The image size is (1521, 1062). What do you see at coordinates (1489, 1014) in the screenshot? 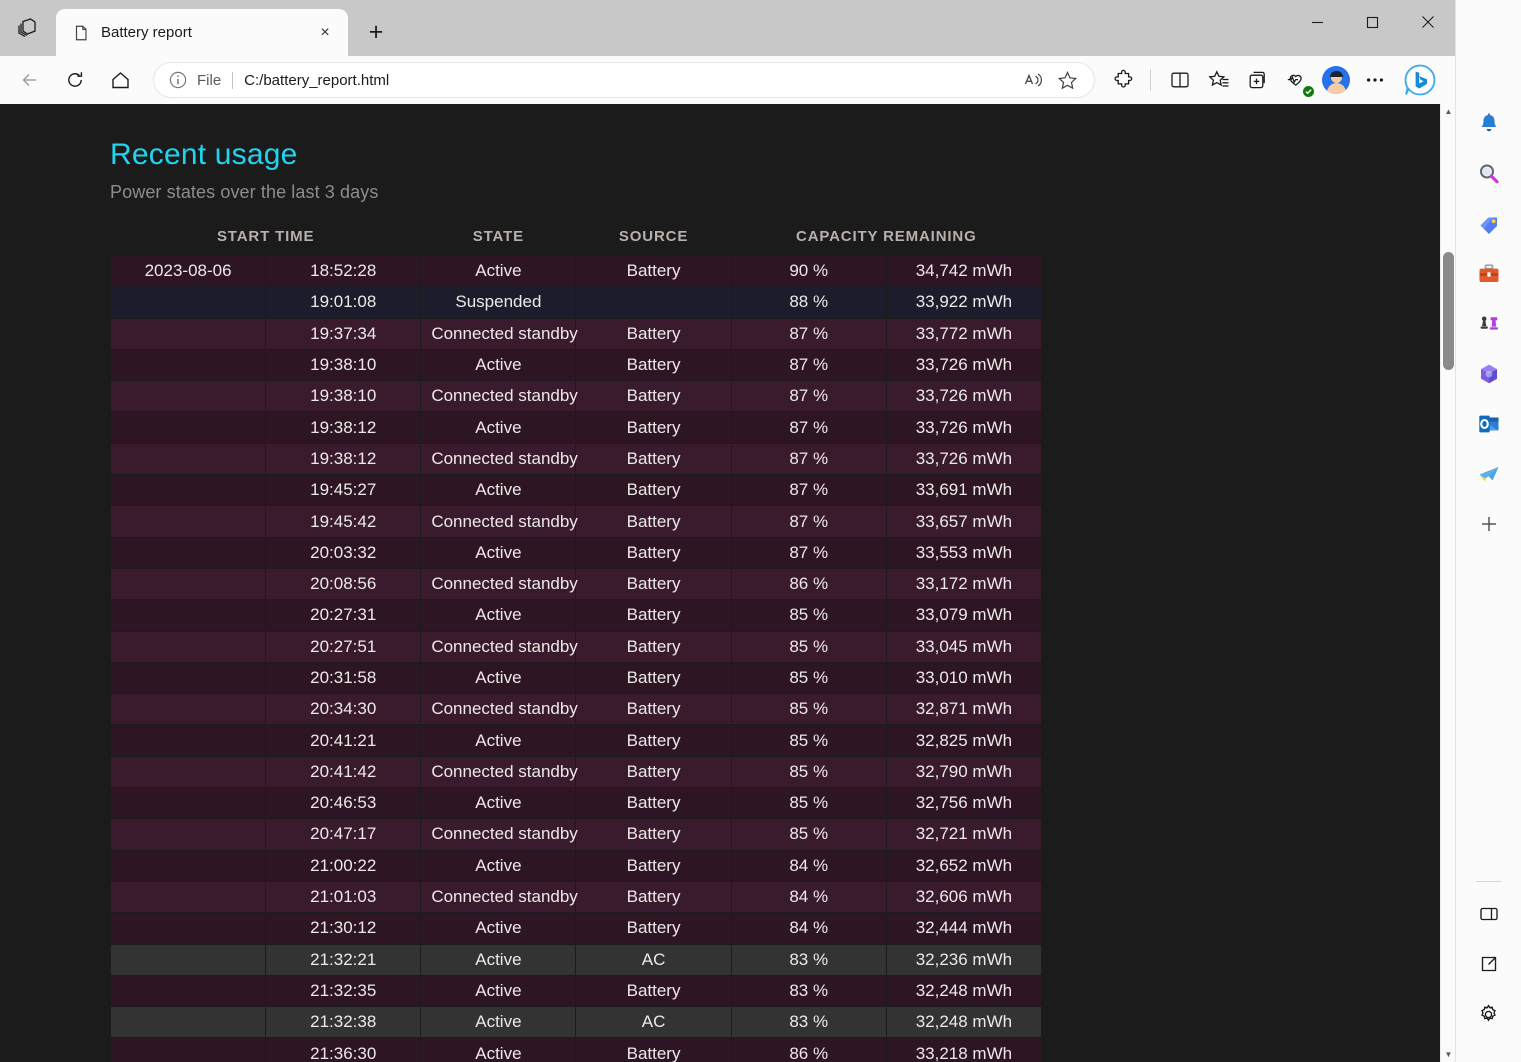
I see `settings-gear-icon` at bounding box center [1489, 1014].